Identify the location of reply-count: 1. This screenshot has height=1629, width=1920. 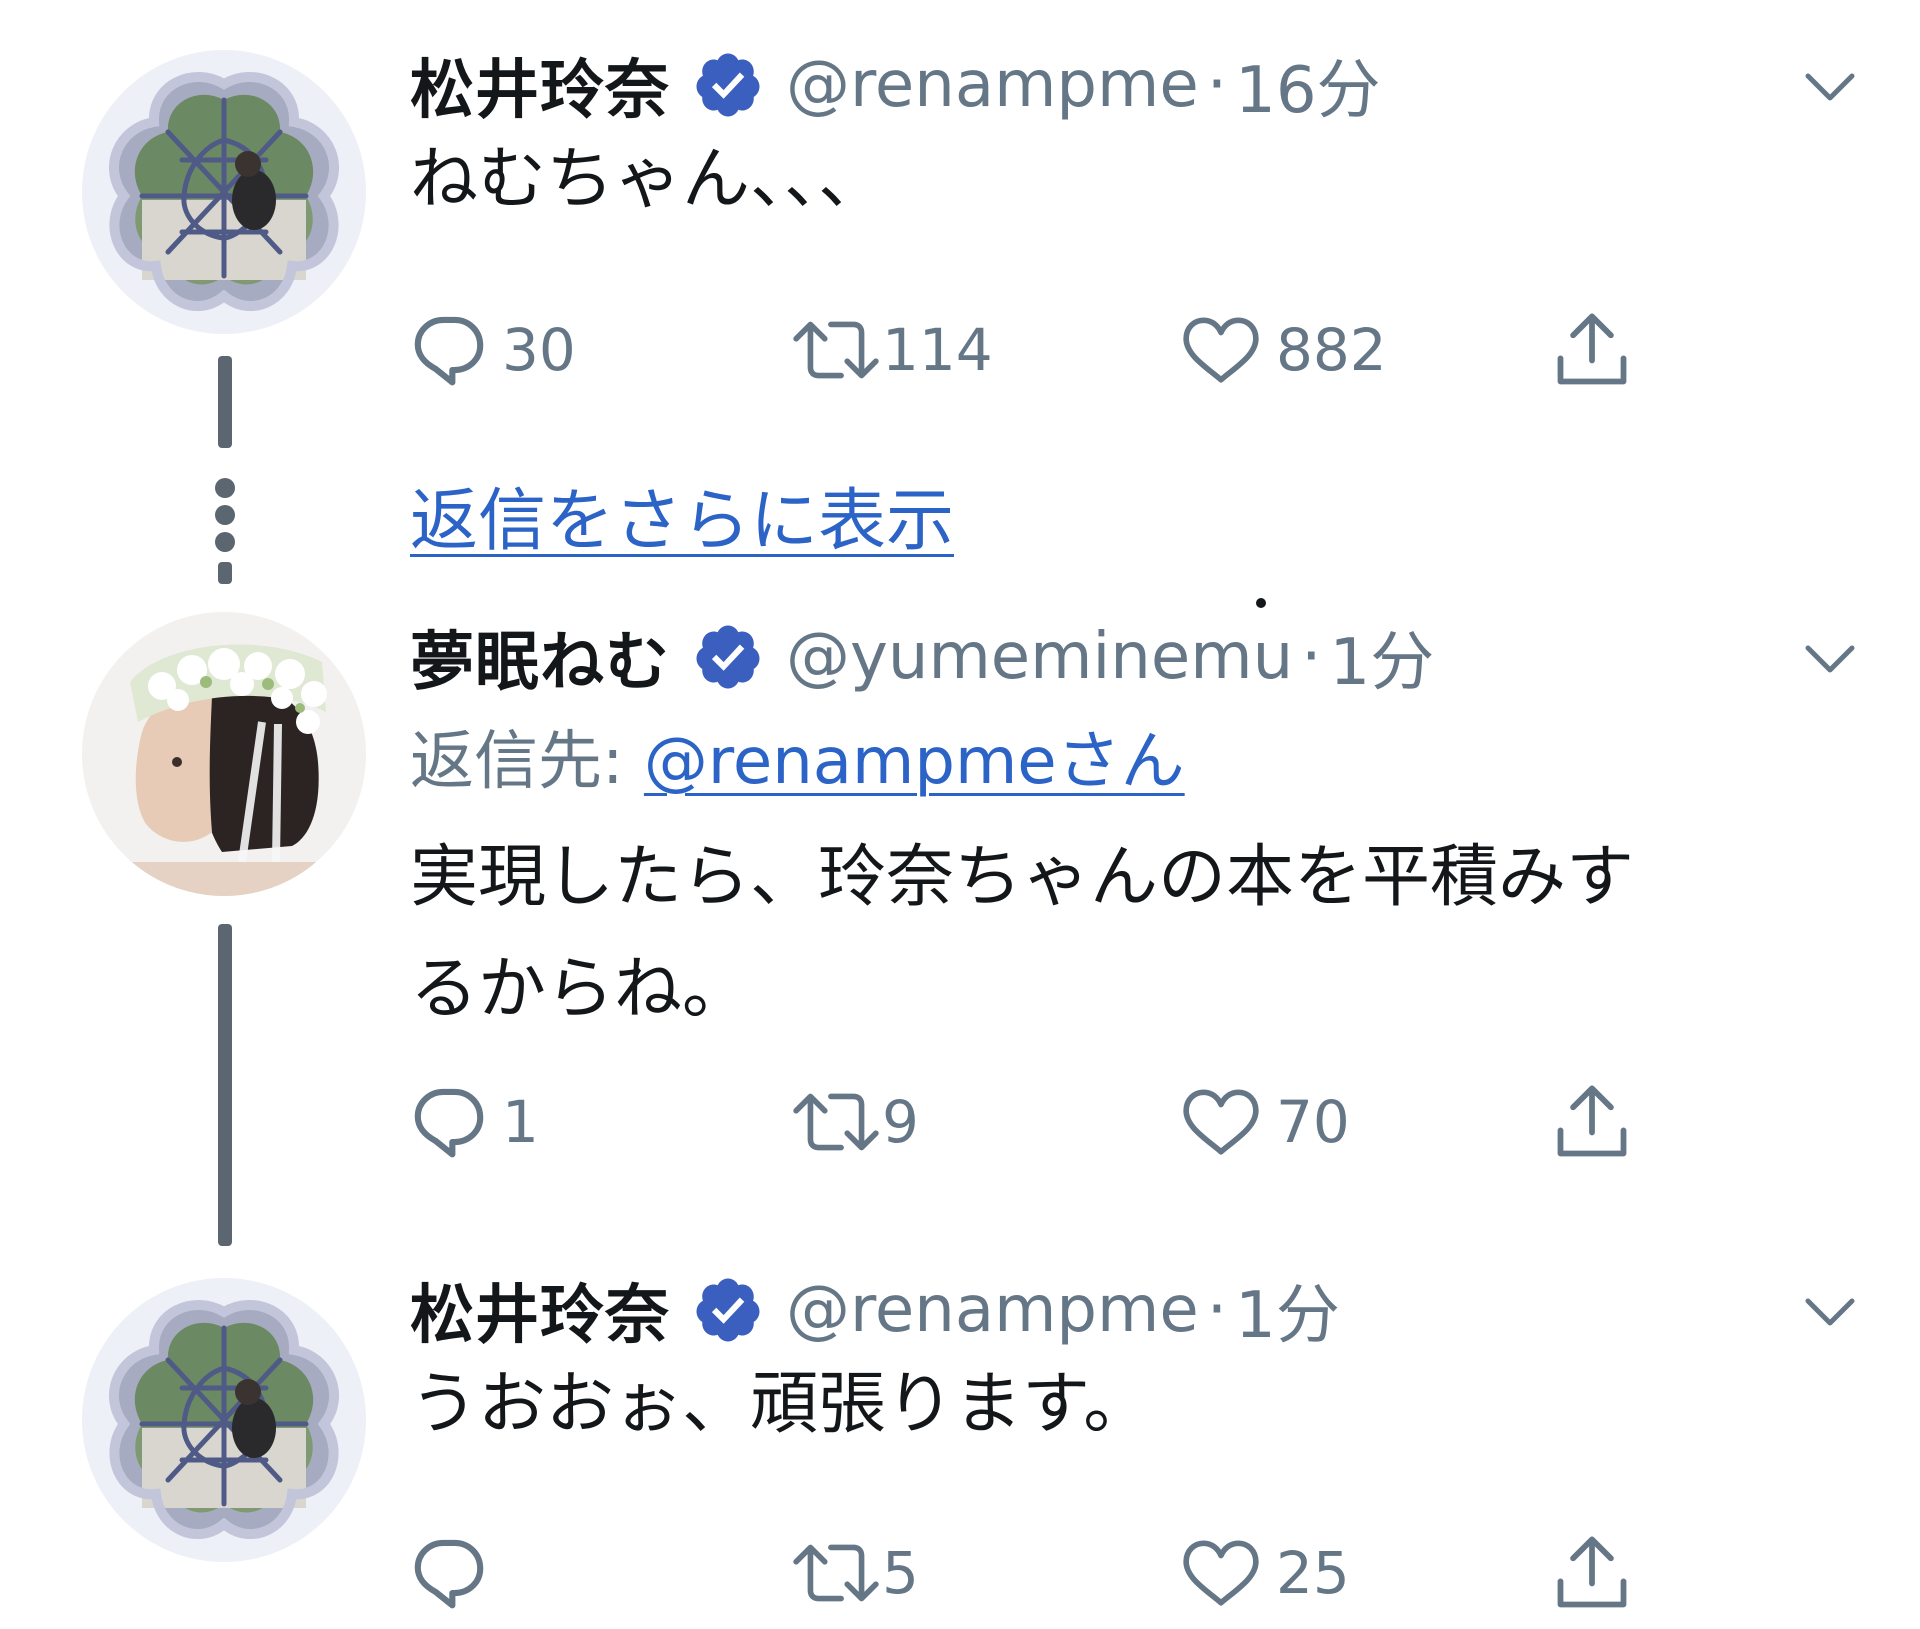
(520, 1122).